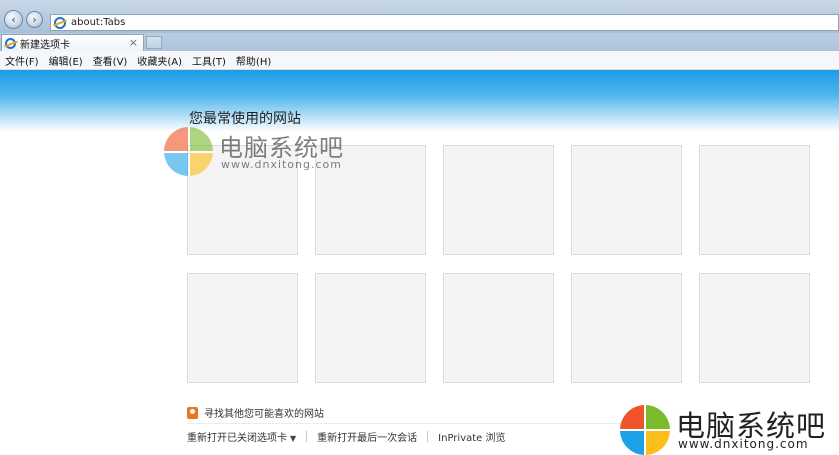  What do you see at coordinates (45, 45) in the screenshot?
I see `tab-label: 新建选项卡` at bounding box center [45, 45].